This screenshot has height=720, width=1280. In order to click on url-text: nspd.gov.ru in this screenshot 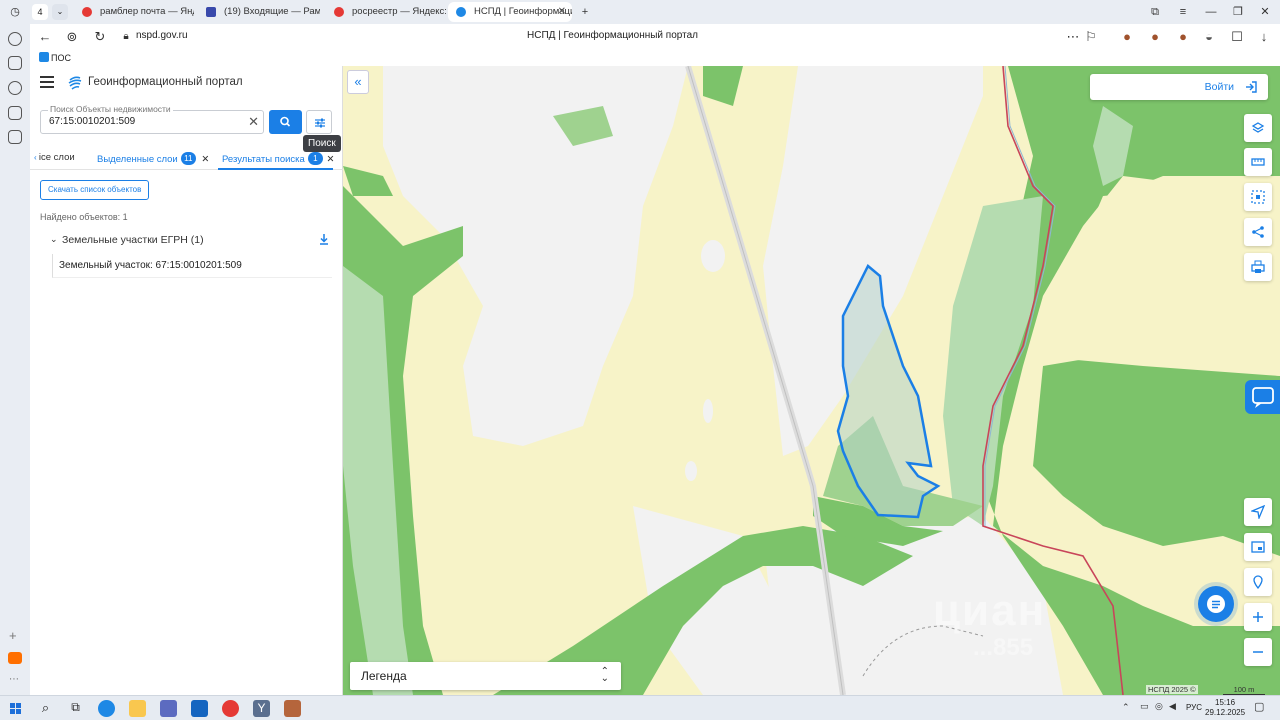, I will do `click(162, 35)`.